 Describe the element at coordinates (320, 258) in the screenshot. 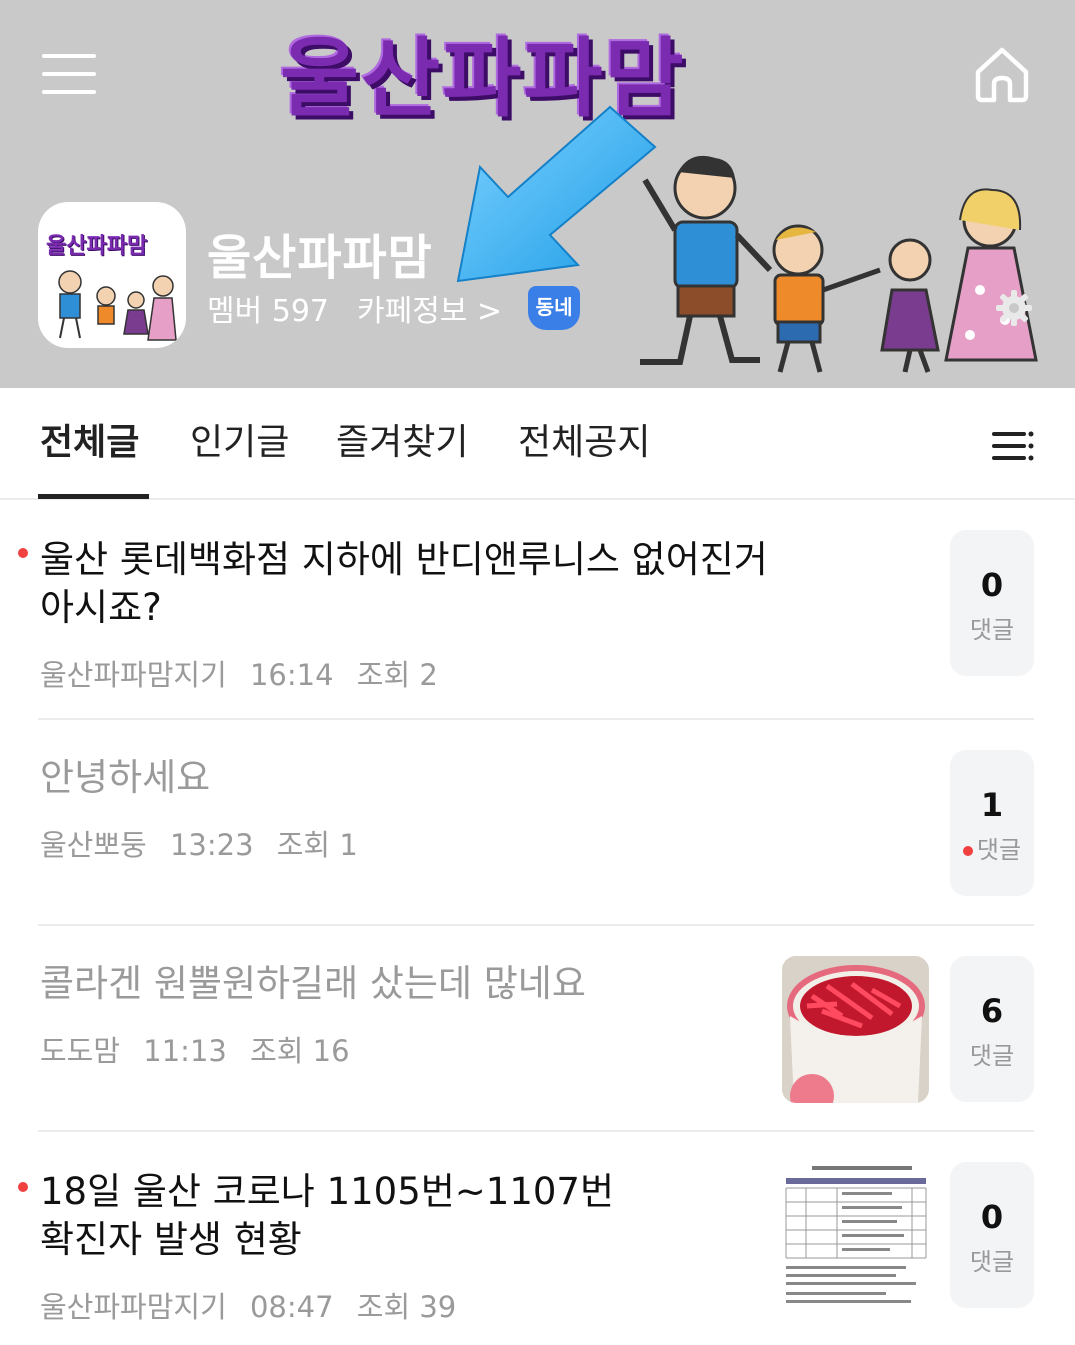

I see `cafe-name: 울산파파맘` at that location.